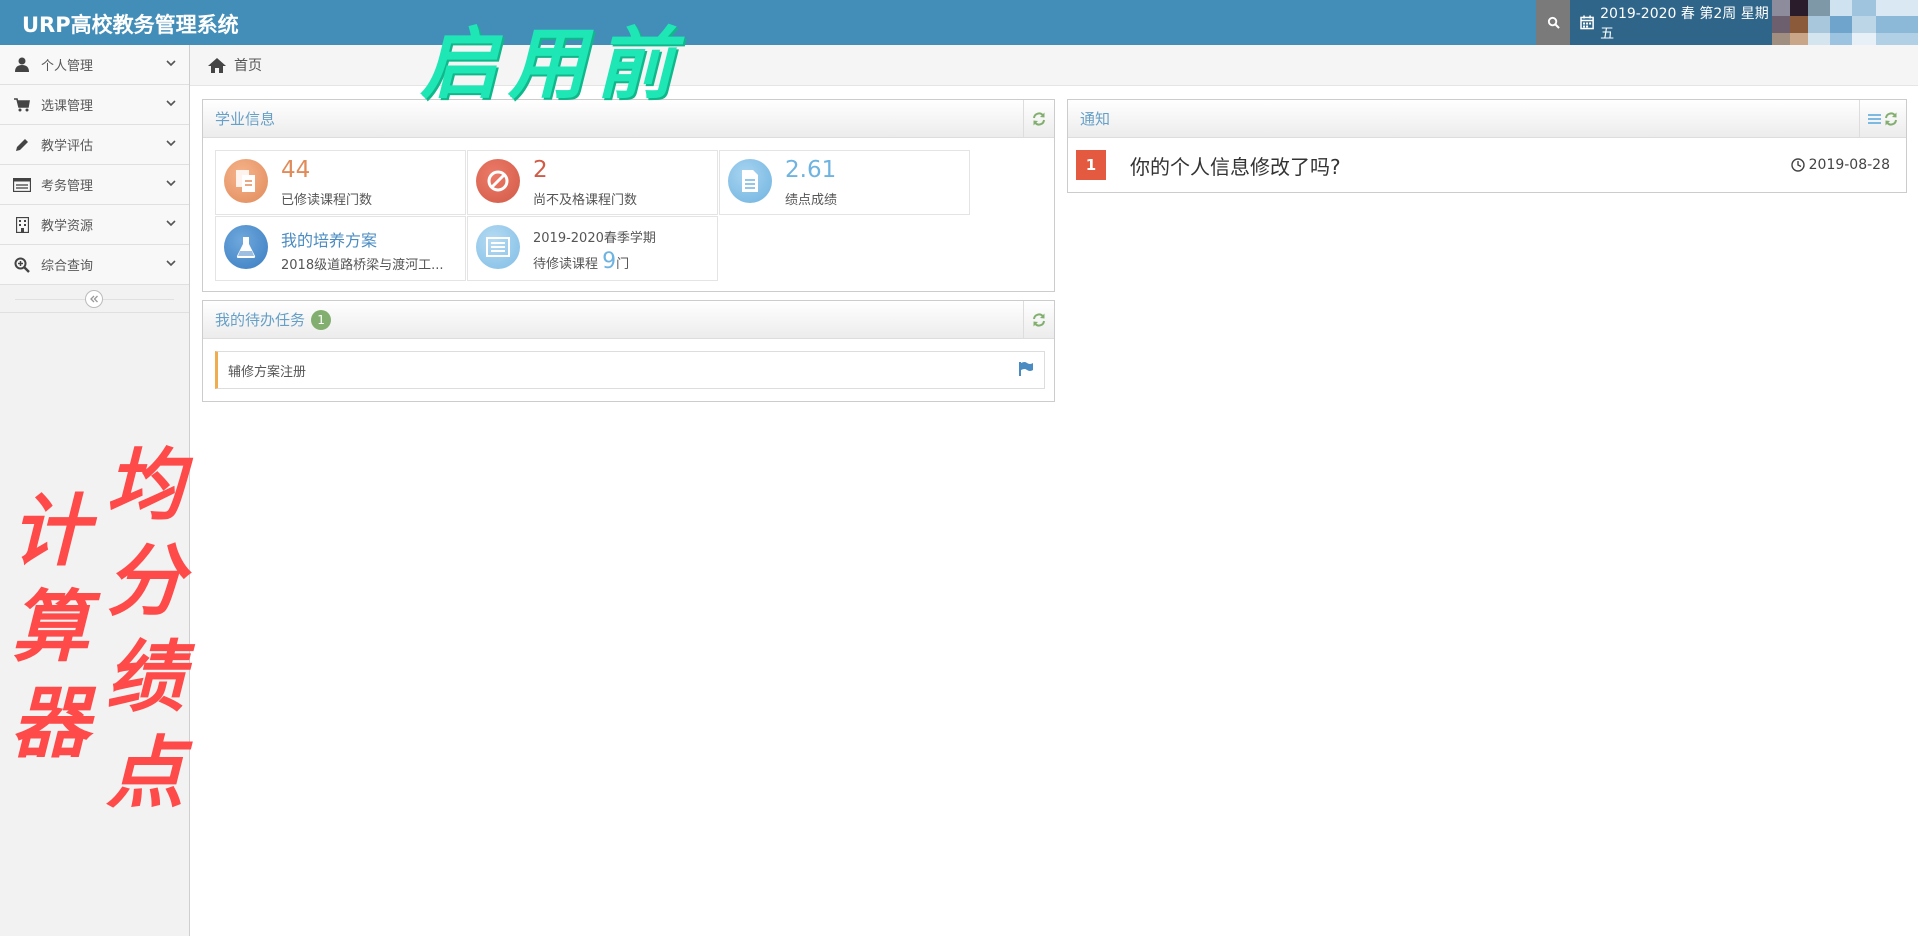 This screenshot has height=936, width=1918. I want to click on notice-date-text: 2019-08-28, so click(1849, 165).